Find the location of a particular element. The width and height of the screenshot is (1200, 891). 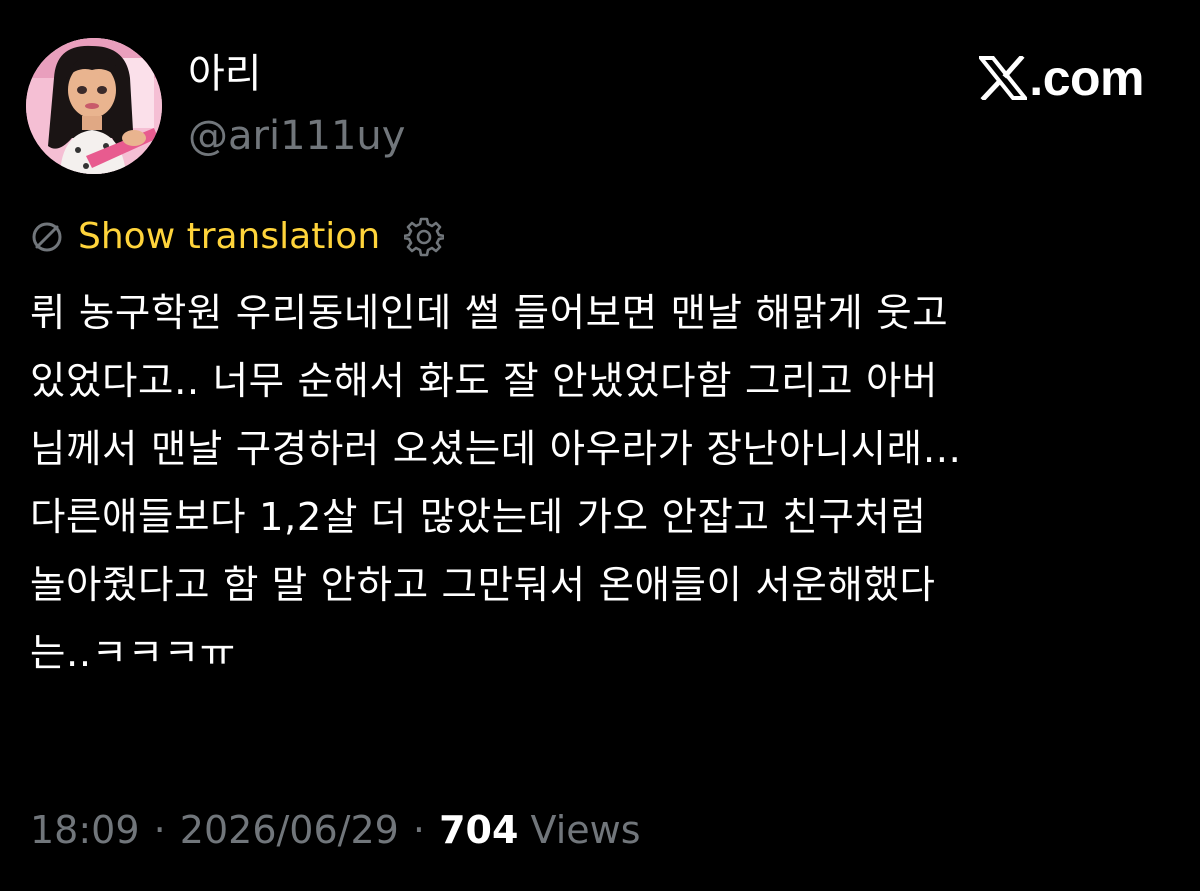

tweet-text-line: 다른애들보다 1,2살 더 많았는데 가오 안잡고 친구처럼 is located at coordinates (478, 517).